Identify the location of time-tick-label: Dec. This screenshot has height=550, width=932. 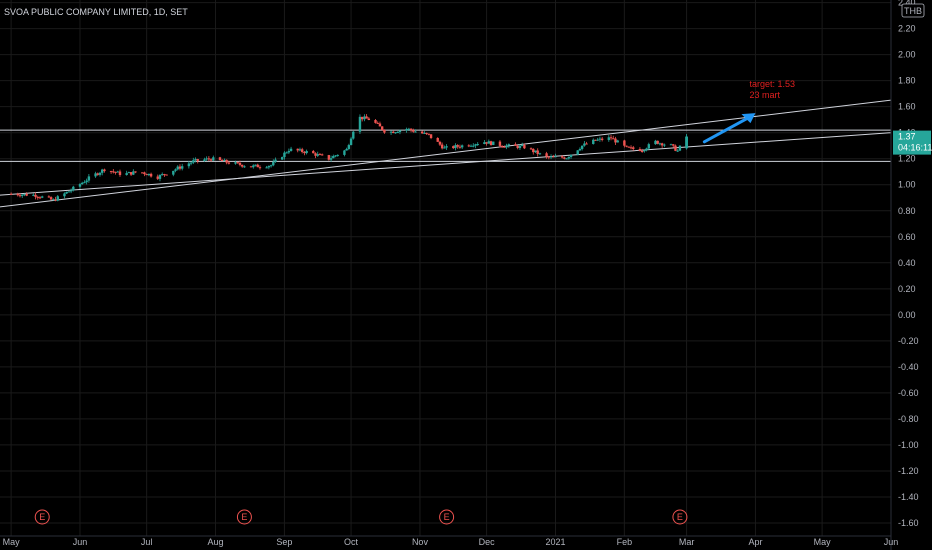
(487, 542).